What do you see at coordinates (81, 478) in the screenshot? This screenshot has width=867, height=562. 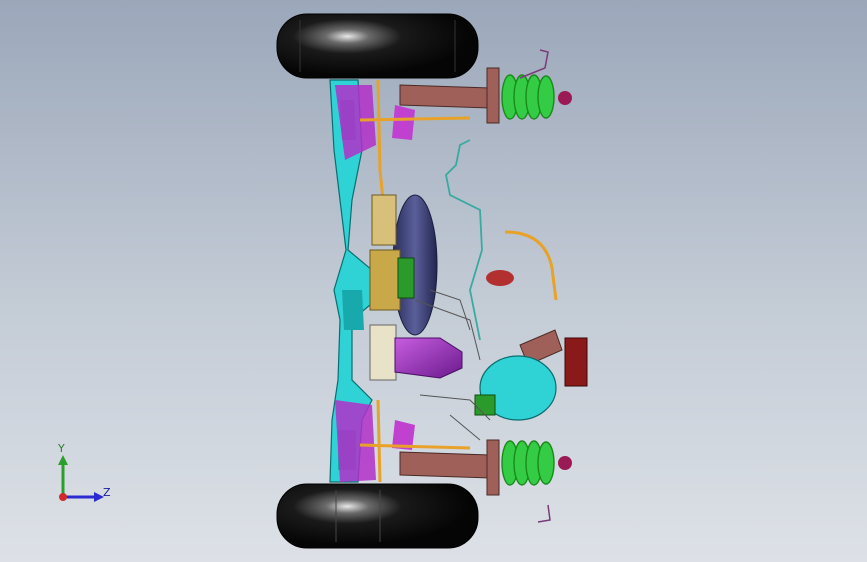 I see `axis-triad` at bounding box center [81, 478].